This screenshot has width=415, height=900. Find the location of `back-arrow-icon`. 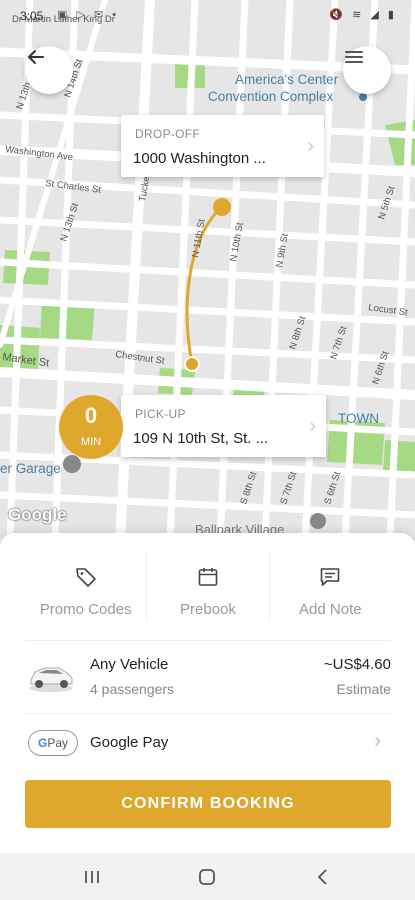

back-arrow-icon is located at coordinates (36, 57).